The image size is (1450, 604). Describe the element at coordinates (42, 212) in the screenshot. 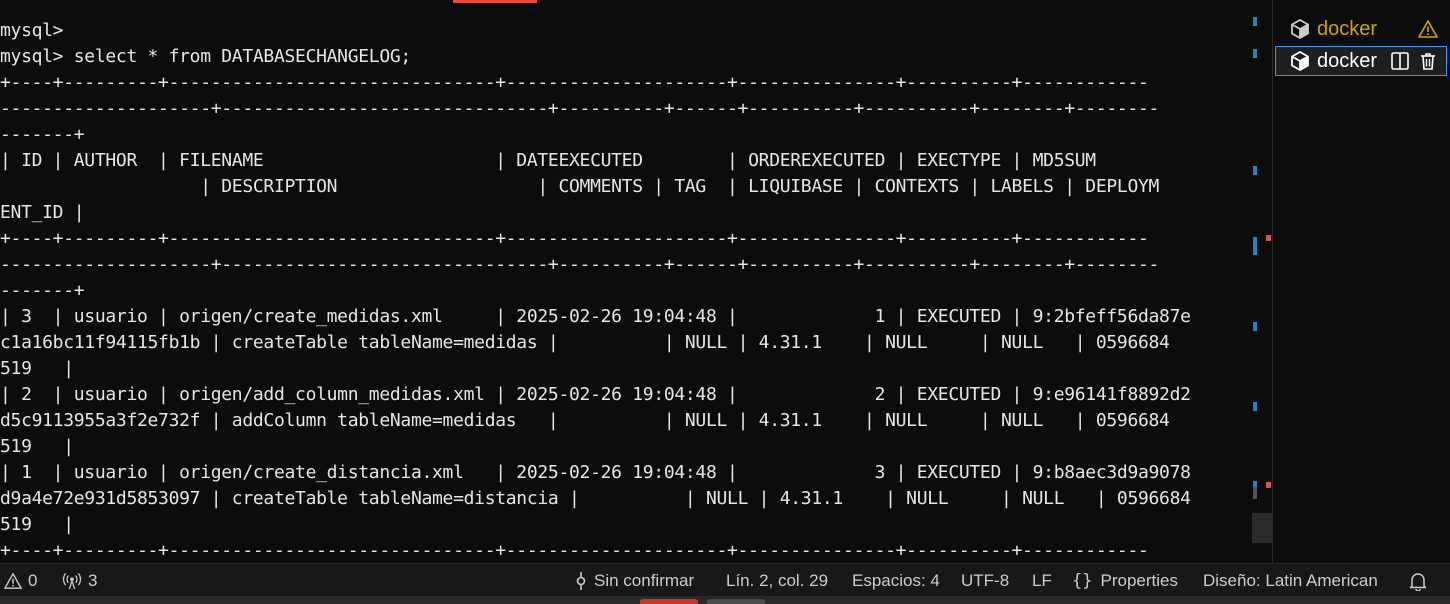

I see `terminal-line: ENT_ID |` at that location.